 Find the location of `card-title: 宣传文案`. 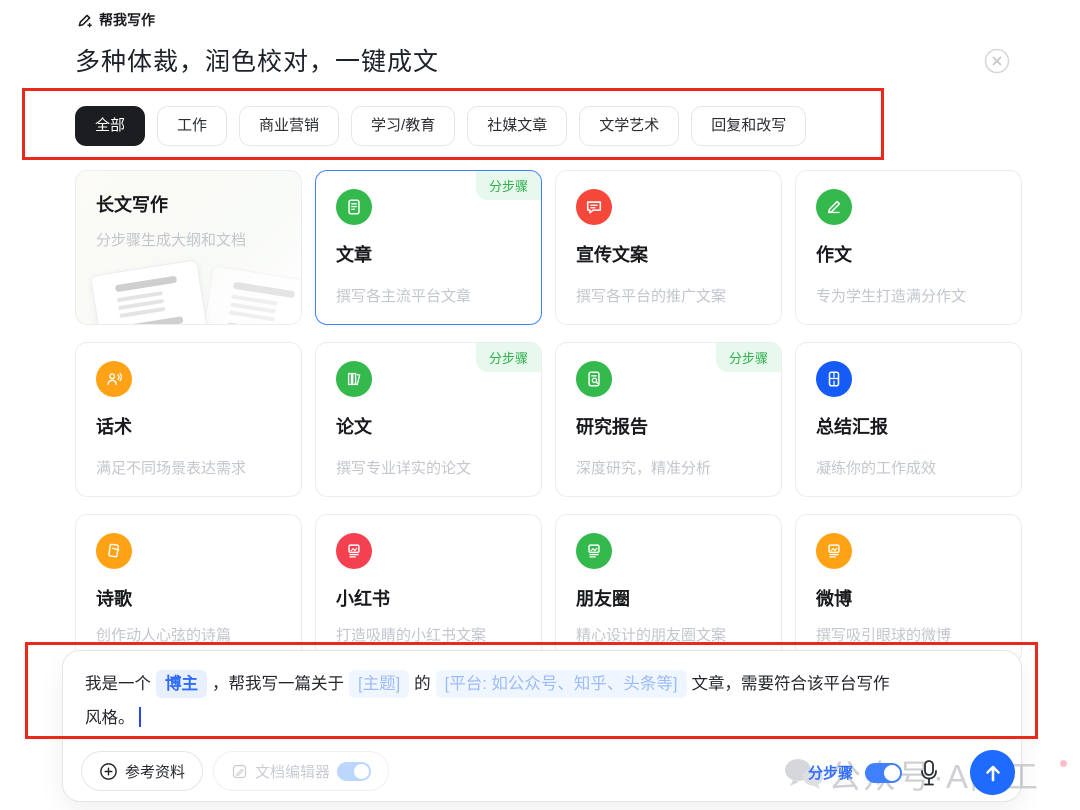

card-title: 宣传文案 is located at coordinates (612, 255).